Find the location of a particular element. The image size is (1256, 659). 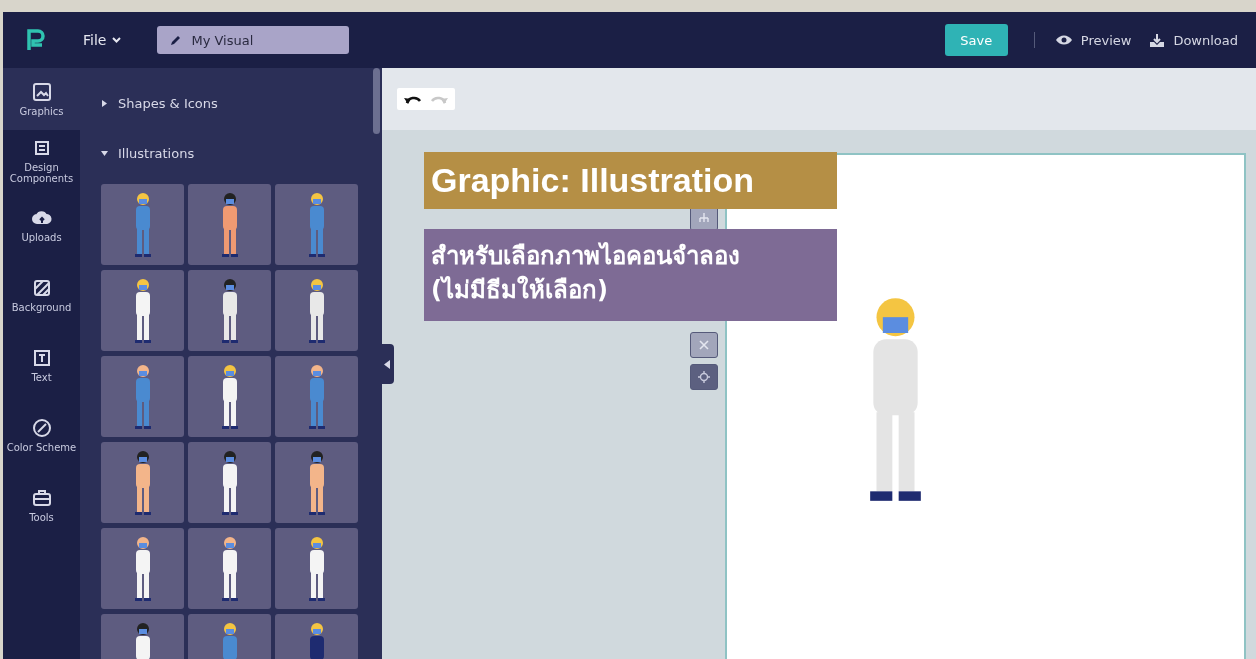

hatched-square-icon is located at coordinates (41, 288).